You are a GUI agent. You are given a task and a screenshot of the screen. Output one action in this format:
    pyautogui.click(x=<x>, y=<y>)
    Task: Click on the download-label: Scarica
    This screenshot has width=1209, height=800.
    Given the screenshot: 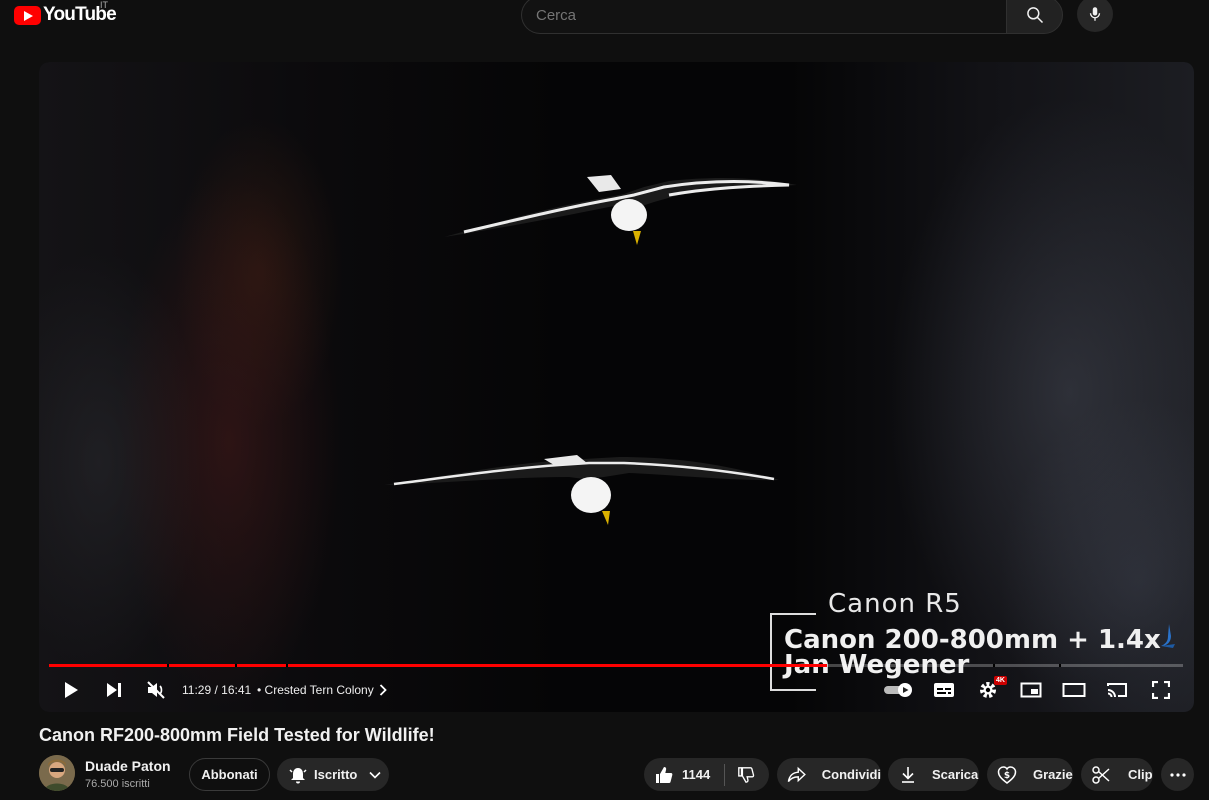 What is the action you would take?
    pyautogui.click(x=955, y=774)
    